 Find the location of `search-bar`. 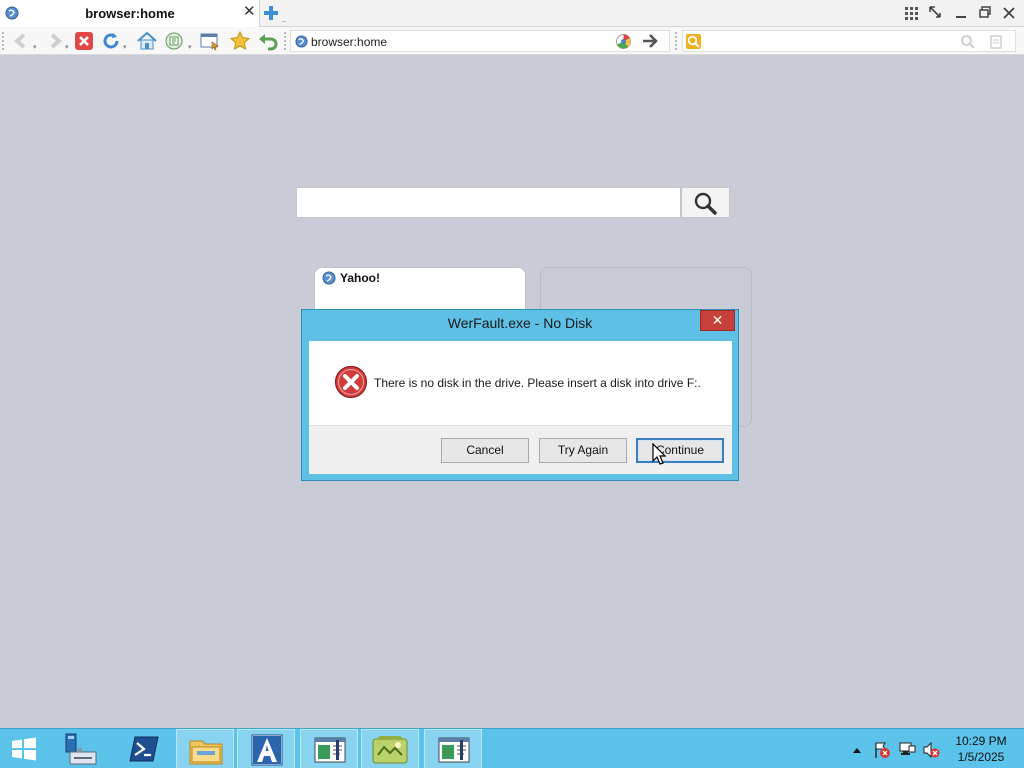

search-bar is located at coordinates (849, 41).